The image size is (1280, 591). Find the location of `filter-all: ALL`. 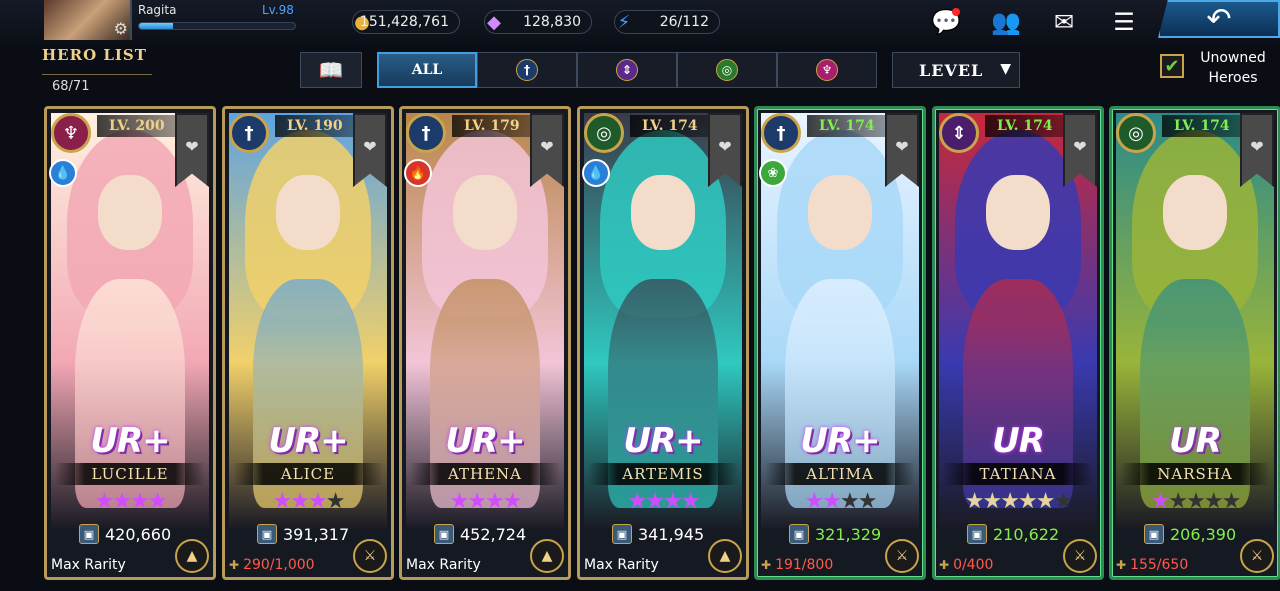

filter-all: ALL is located at coordinates (427, 70).